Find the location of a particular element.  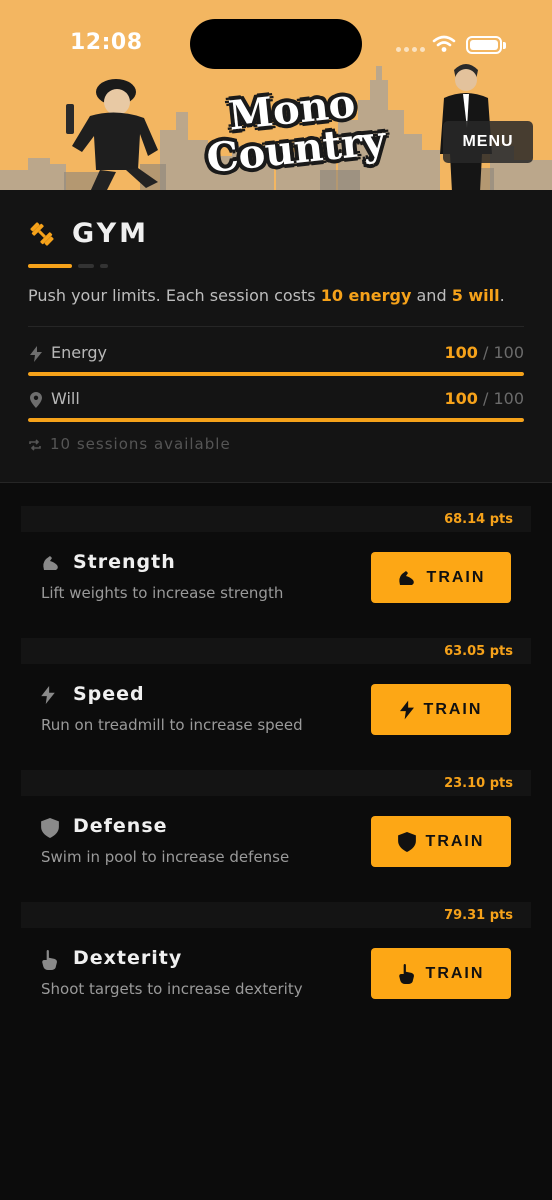

status-time: 12:08 is located at coordinates (106, 42).